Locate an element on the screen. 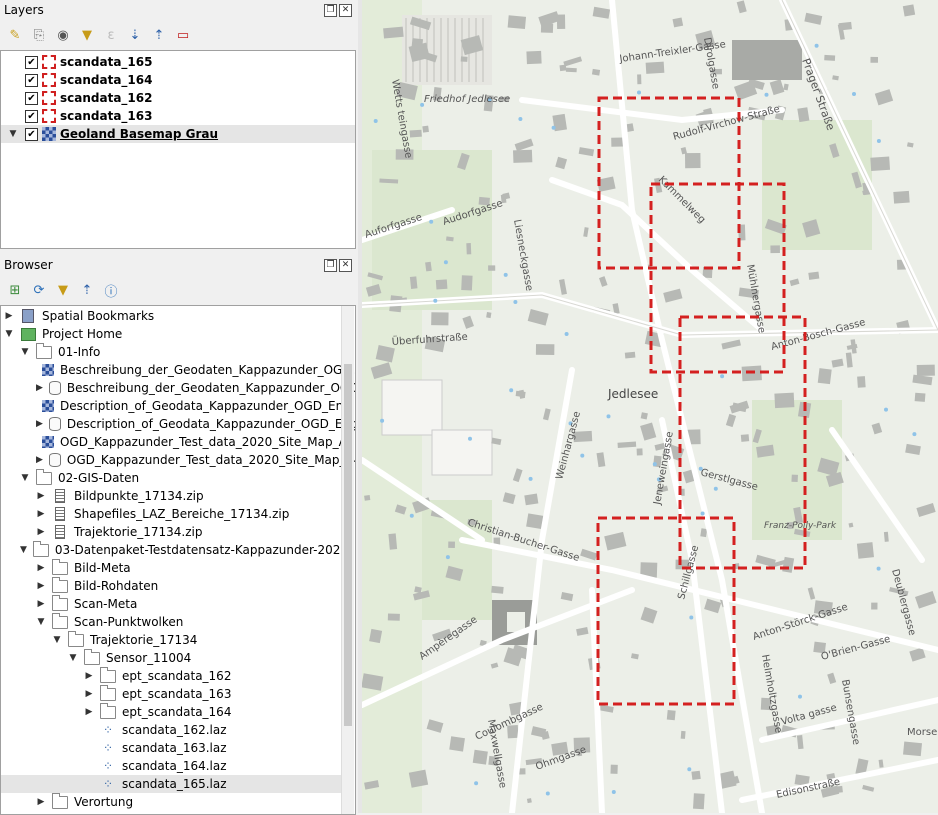 The height and width of the screenshot is (815, 938). browser-item: ▶ Verortung is located at coordinates (171, 801).